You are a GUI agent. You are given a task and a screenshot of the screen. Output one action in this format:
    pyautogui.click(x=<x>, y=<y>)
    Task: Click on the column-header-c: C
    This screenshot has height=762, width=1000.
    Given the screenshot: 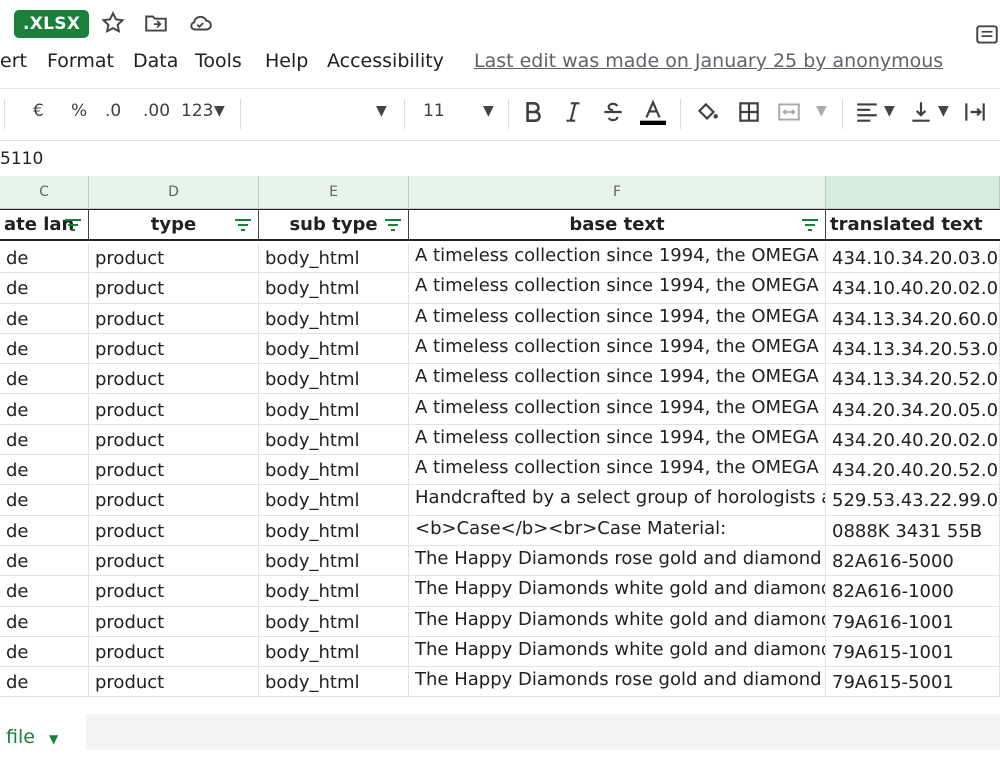 What is the action you would take?
    pyautogui.click(x=44, y=192)
    